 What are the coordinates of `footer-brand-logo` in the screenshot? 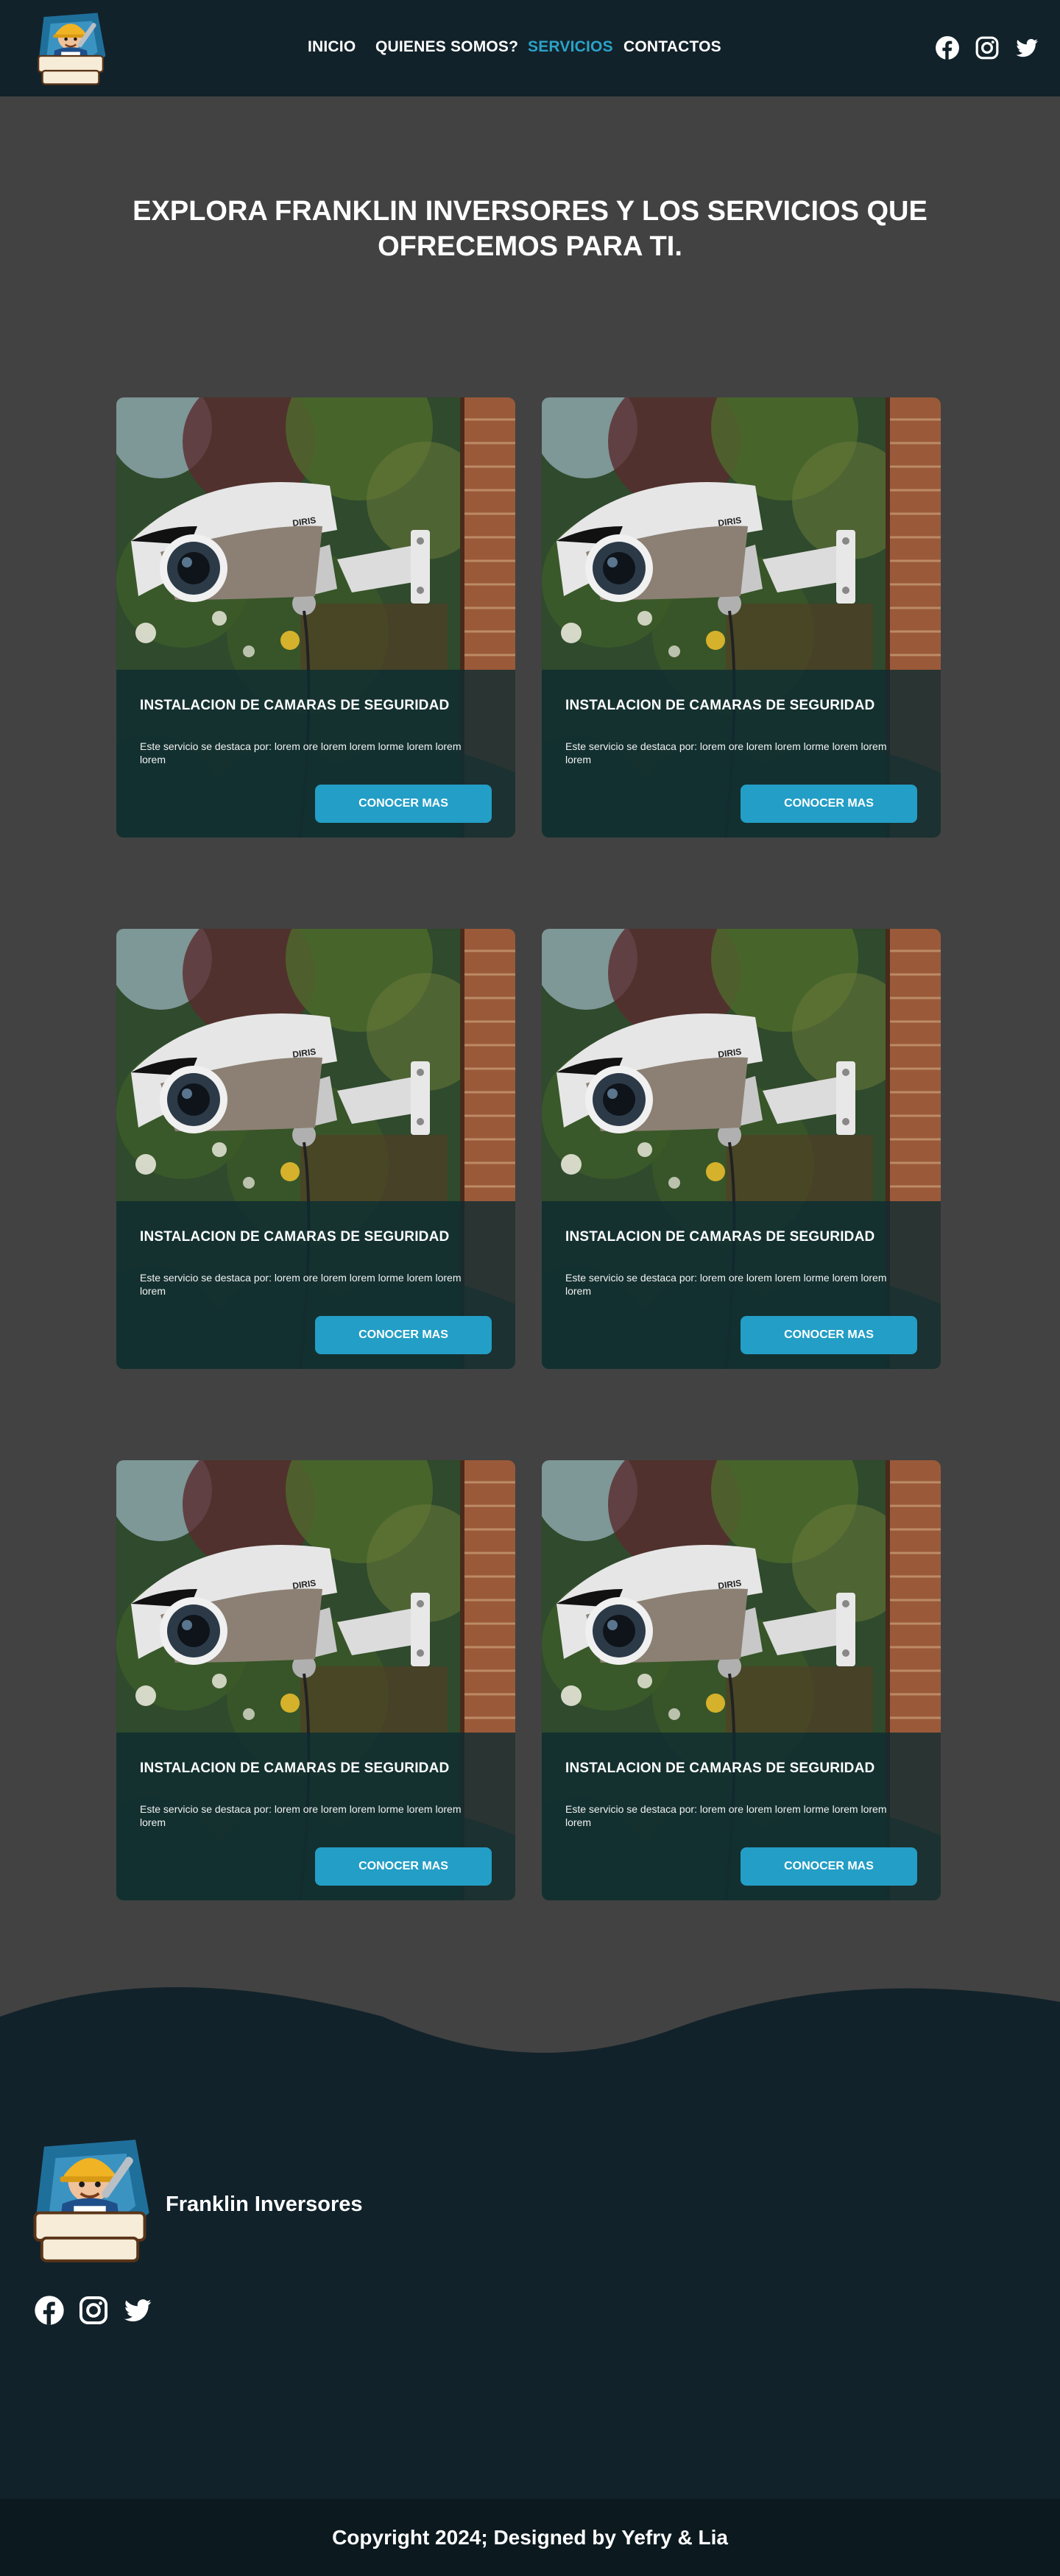 It's located at (90, 2199).